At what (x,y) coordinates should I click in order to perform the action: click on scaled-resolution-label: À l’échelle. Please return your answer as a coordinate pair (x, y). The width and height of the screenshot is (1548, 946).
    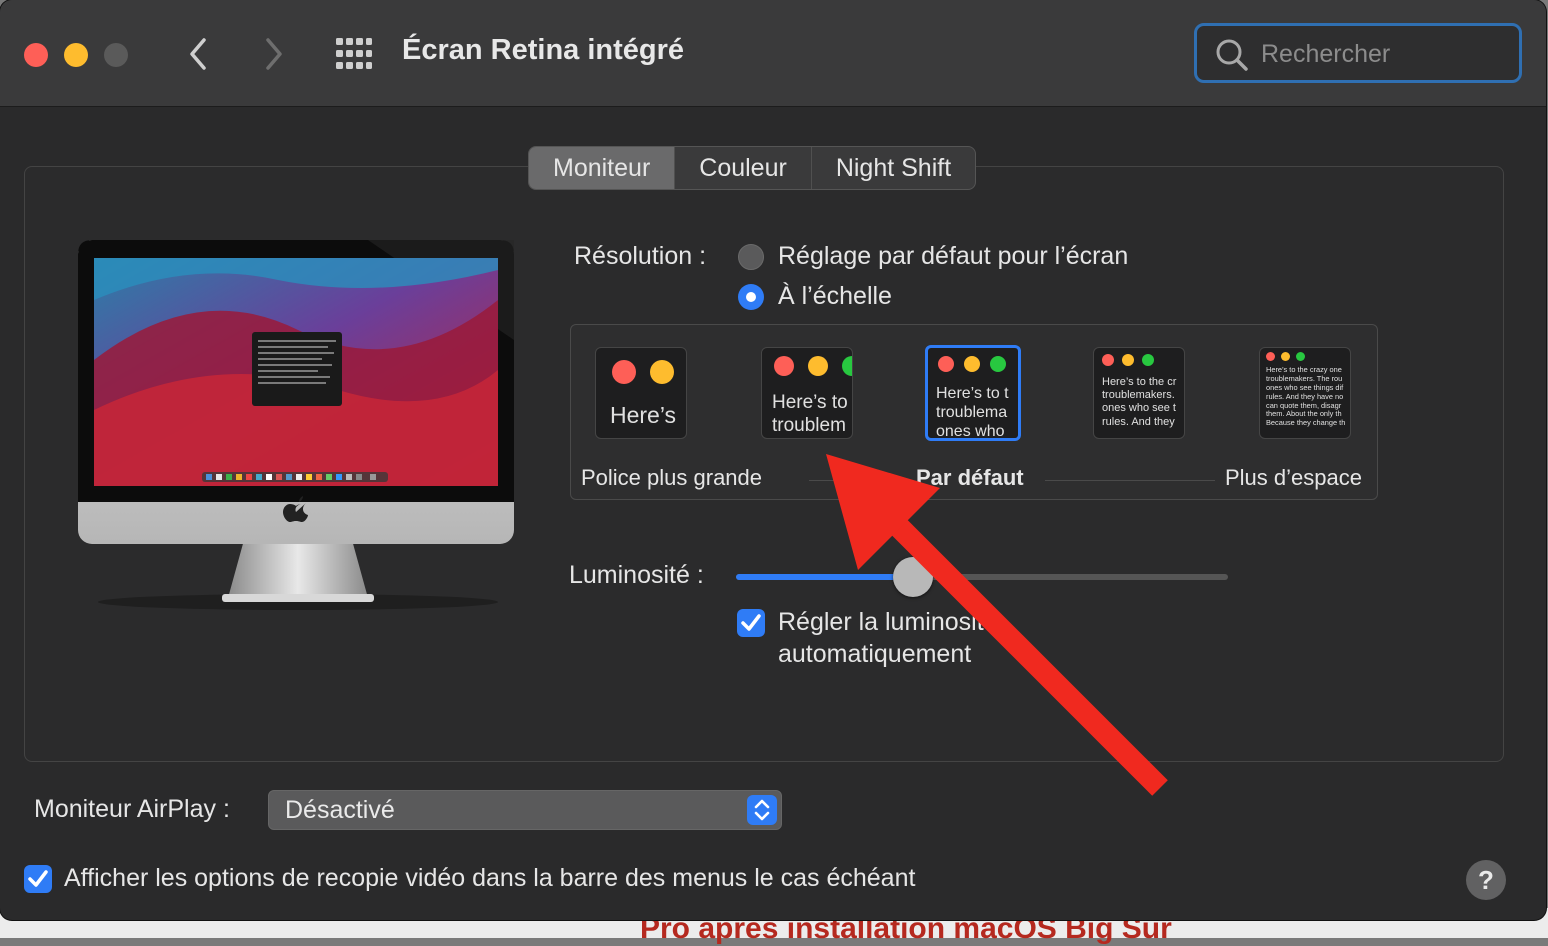
    Looking at the image, I should click on (835, 296).